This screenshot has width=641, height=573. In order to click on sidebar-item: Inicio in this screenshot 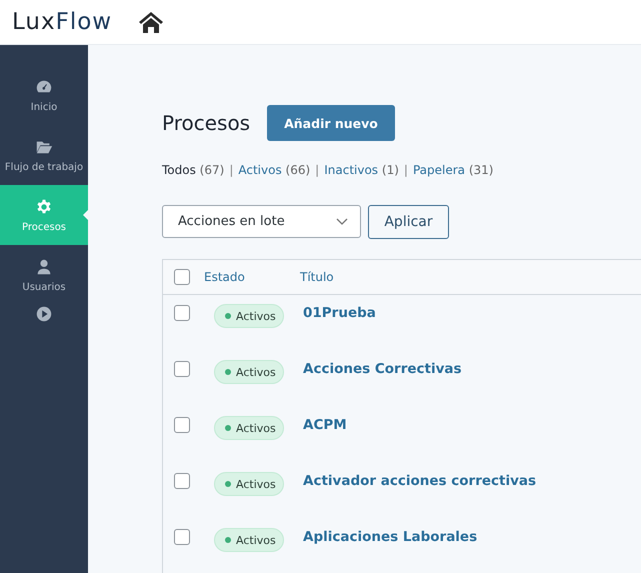, I will do `click(44, 95)`.